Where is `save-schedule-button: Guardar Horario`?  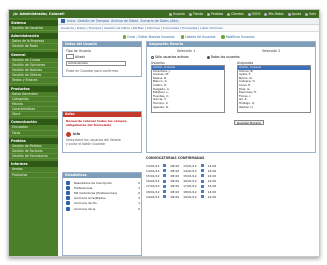
save-schedule-button: Guardar Horario is located at coordinates (249, 122).